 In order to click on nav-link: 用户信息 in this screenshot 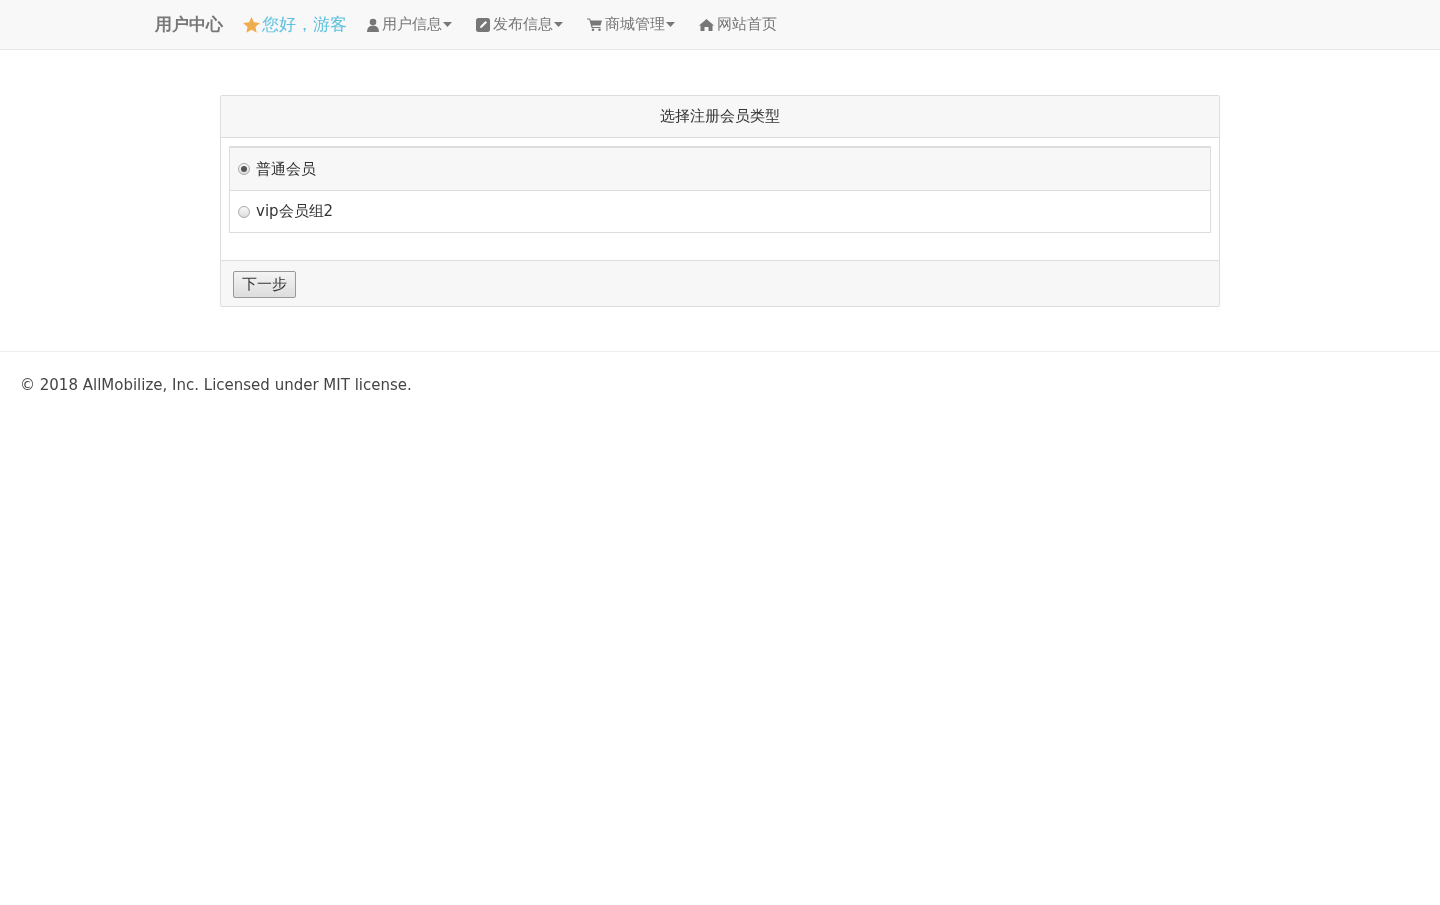, I will do `click(409, 24)`.